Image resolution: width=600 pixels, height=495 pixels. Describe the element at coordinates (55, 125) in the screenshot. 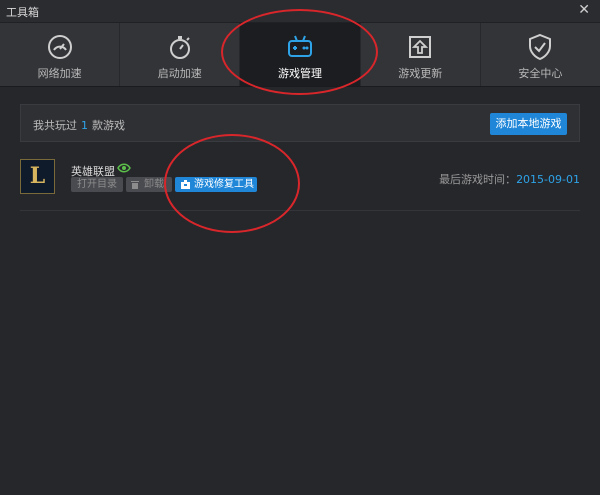

I see `summary-prefix: 我共玩过` at that location.